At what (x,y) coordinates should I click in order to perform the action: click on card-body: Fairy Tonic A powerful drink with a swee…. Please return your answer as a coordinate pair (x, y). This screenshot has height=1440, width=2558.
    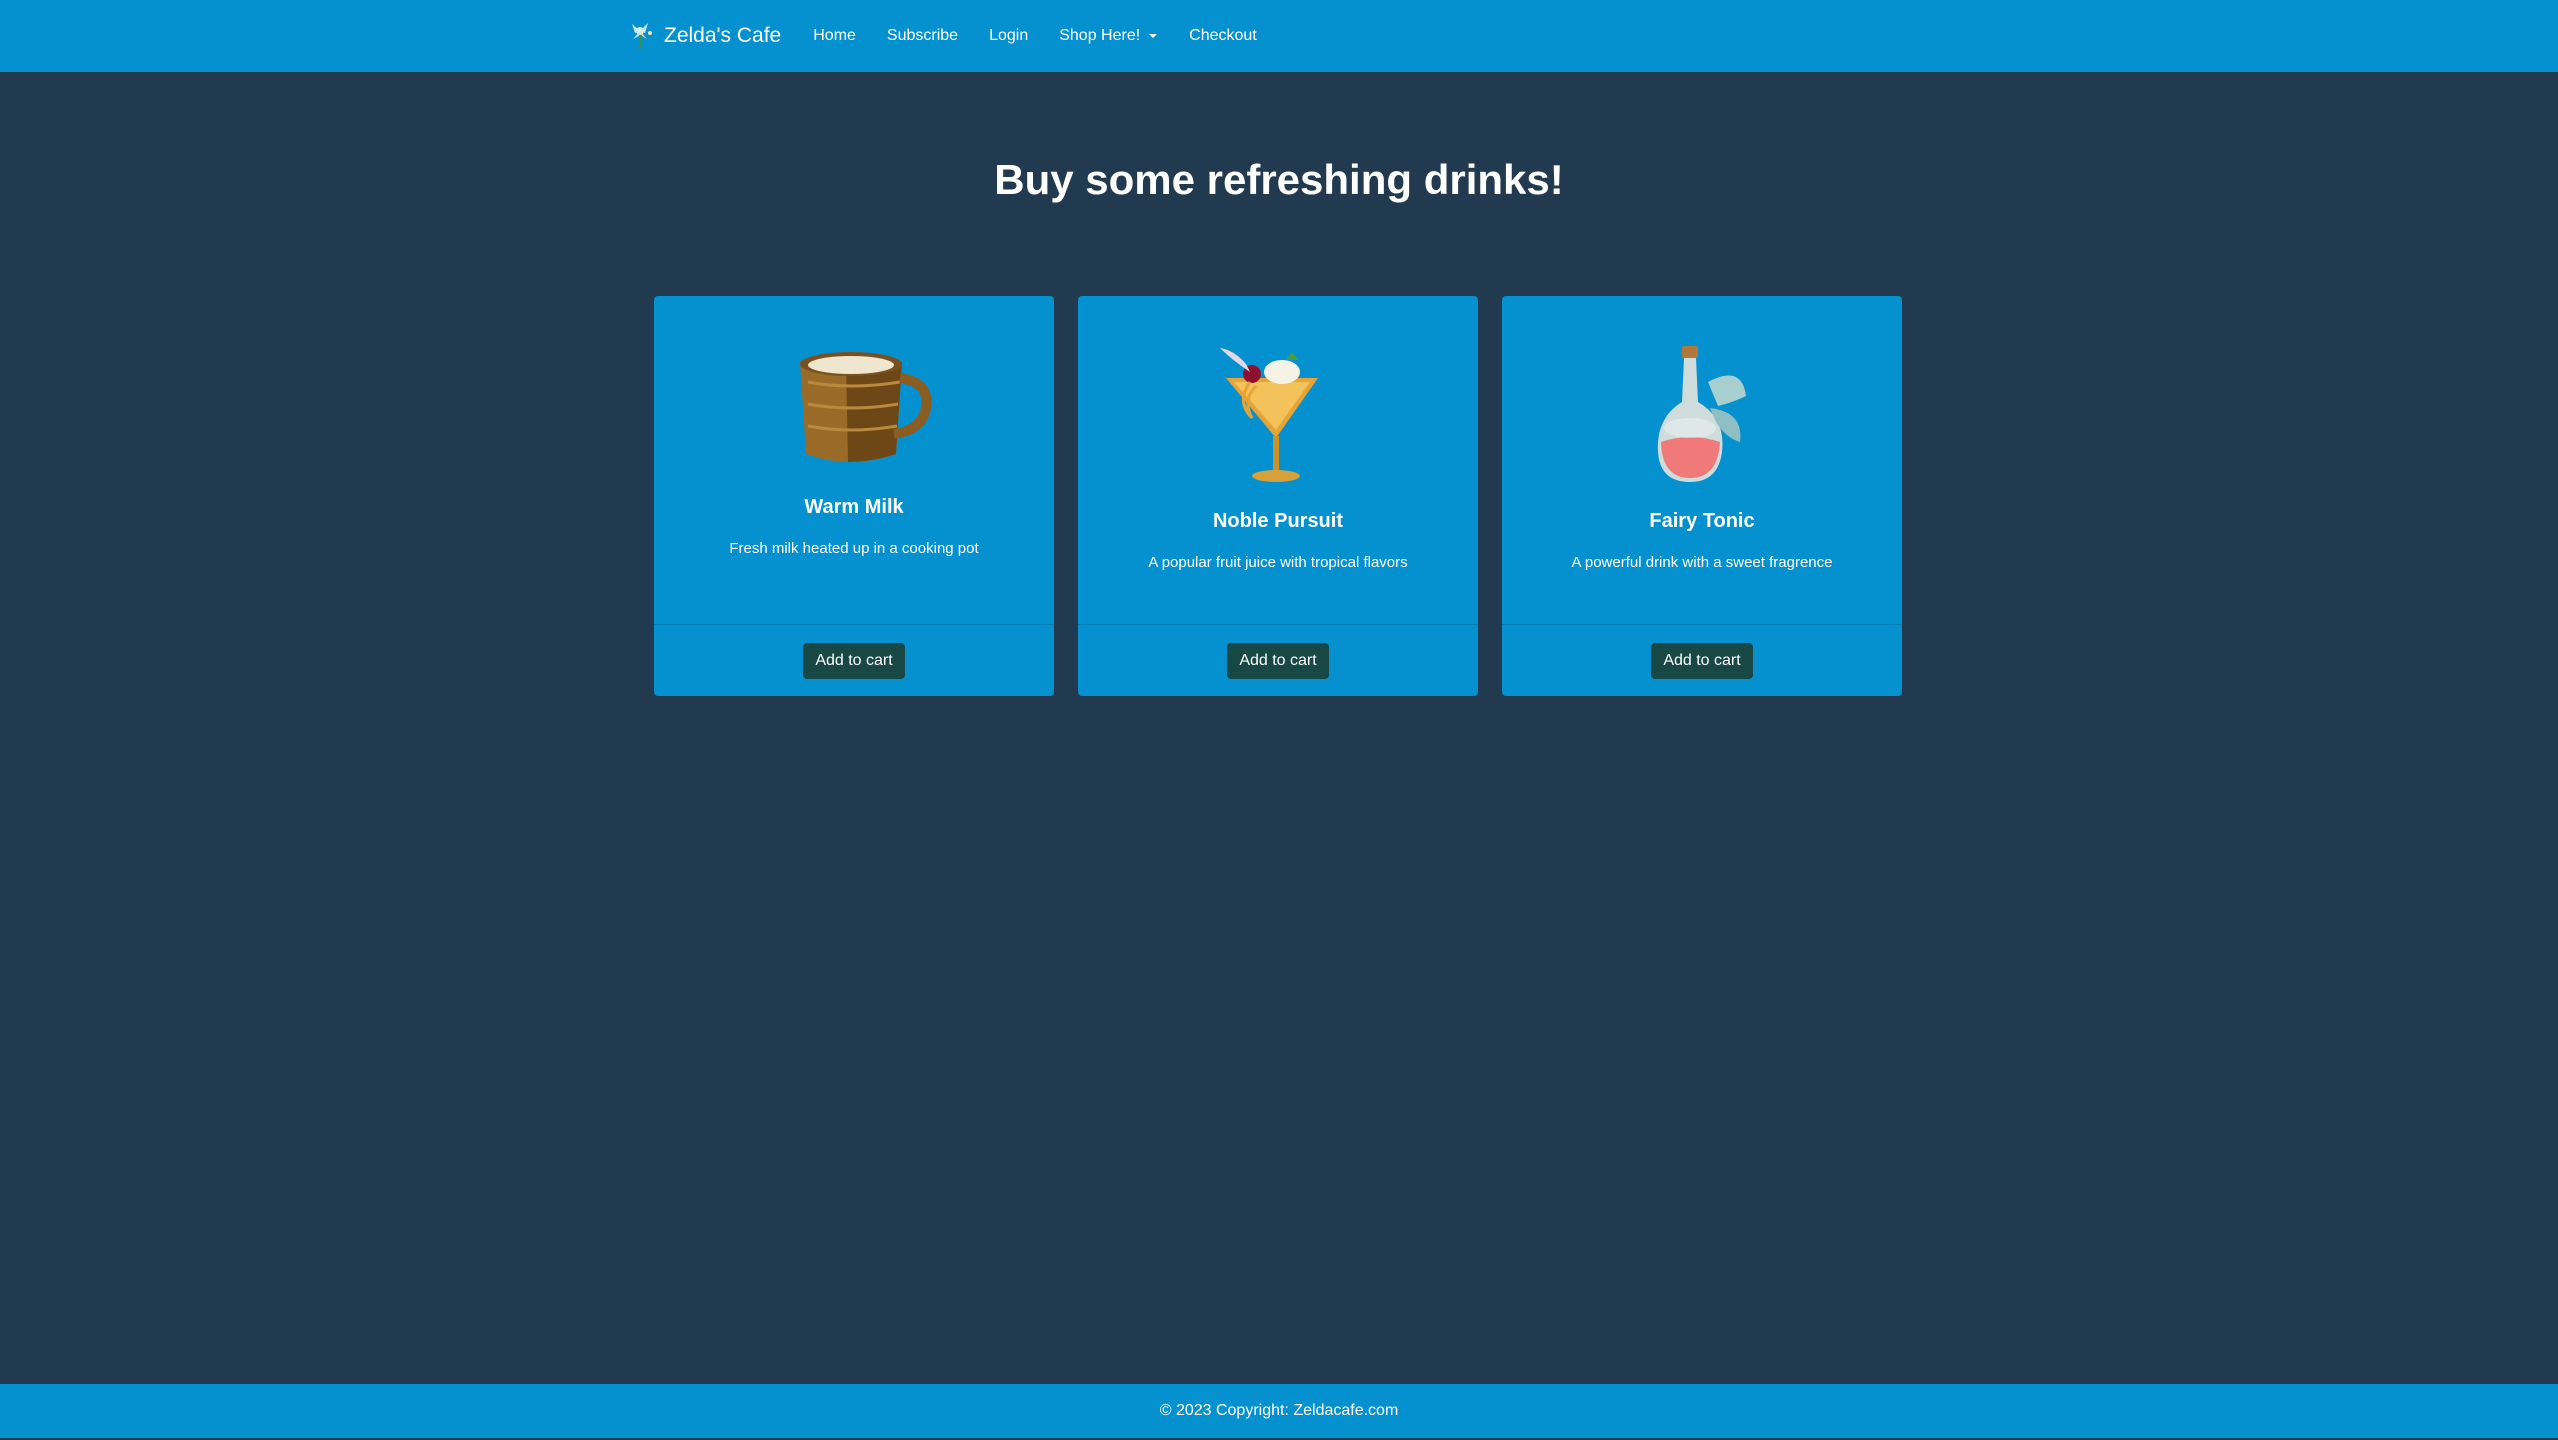
    Looking at the image, I should click on (1702, 460).